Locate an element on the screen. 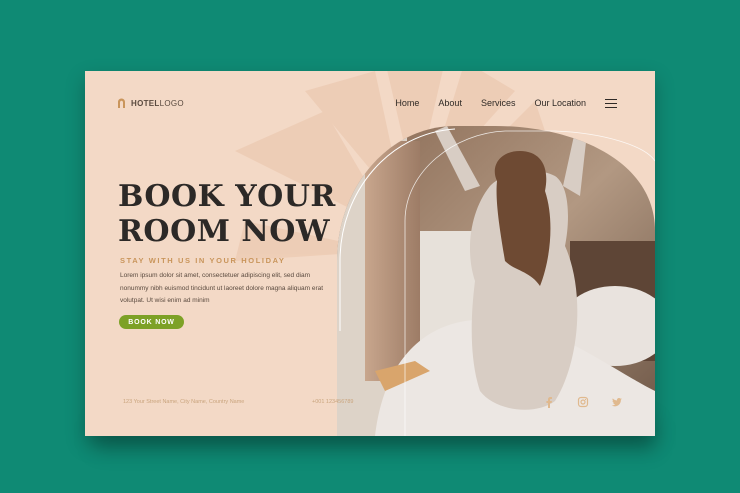 This screenshot has width=740, height=493. footer-phone: +001 123456789 is located at coordinates (333, 402).